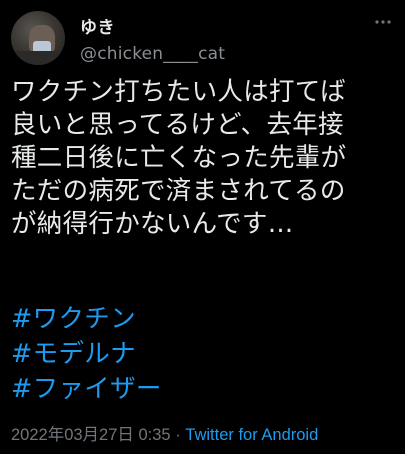 Image resolution: width=405 pixels, height=454 pixels. I want to click on avatar, so click(38, 38).